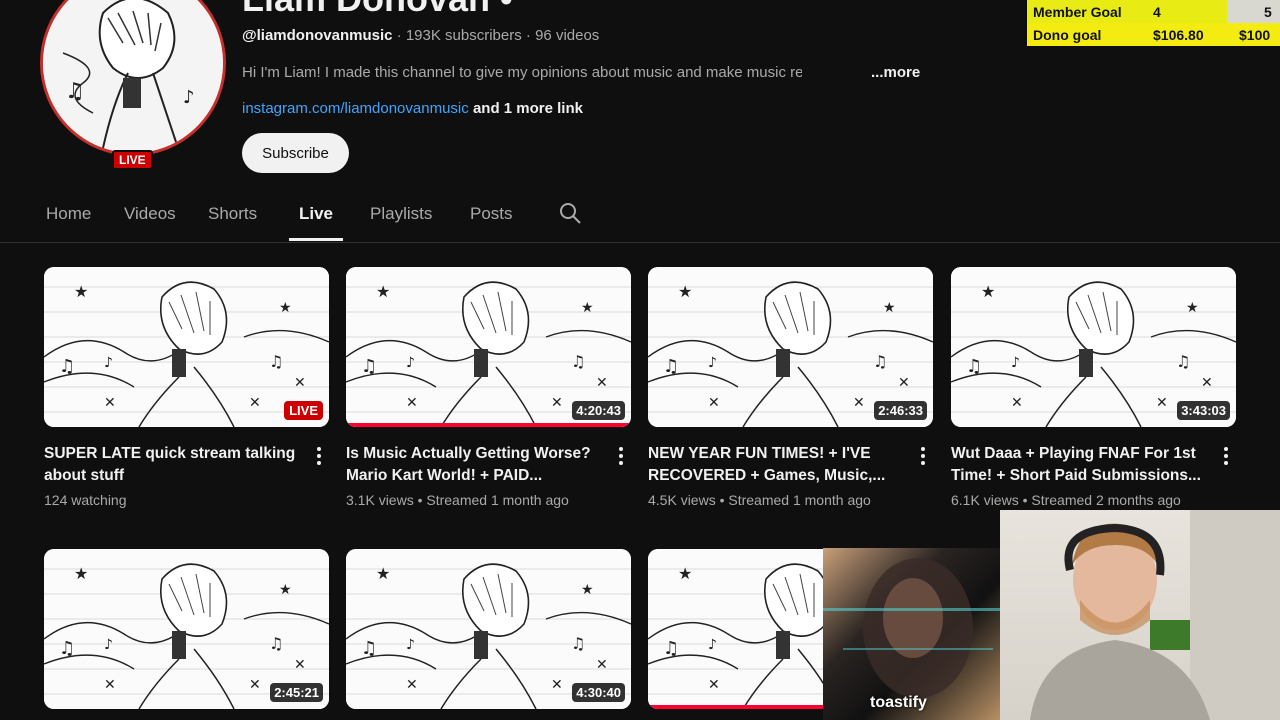 The image size is (1280, 720). I want to click on channel-tabs: Home Videos Shorts Live Playlists Posts, so click(640, 216).